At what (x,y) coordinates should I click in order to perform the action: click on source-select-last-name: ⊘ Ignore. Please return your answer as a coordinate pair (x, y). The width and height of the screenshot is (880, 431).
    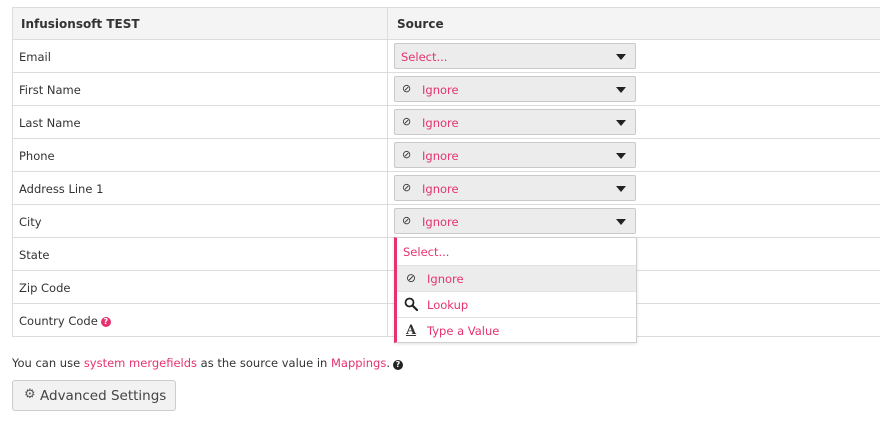
    Looking at the image, I should click on (515, 122).